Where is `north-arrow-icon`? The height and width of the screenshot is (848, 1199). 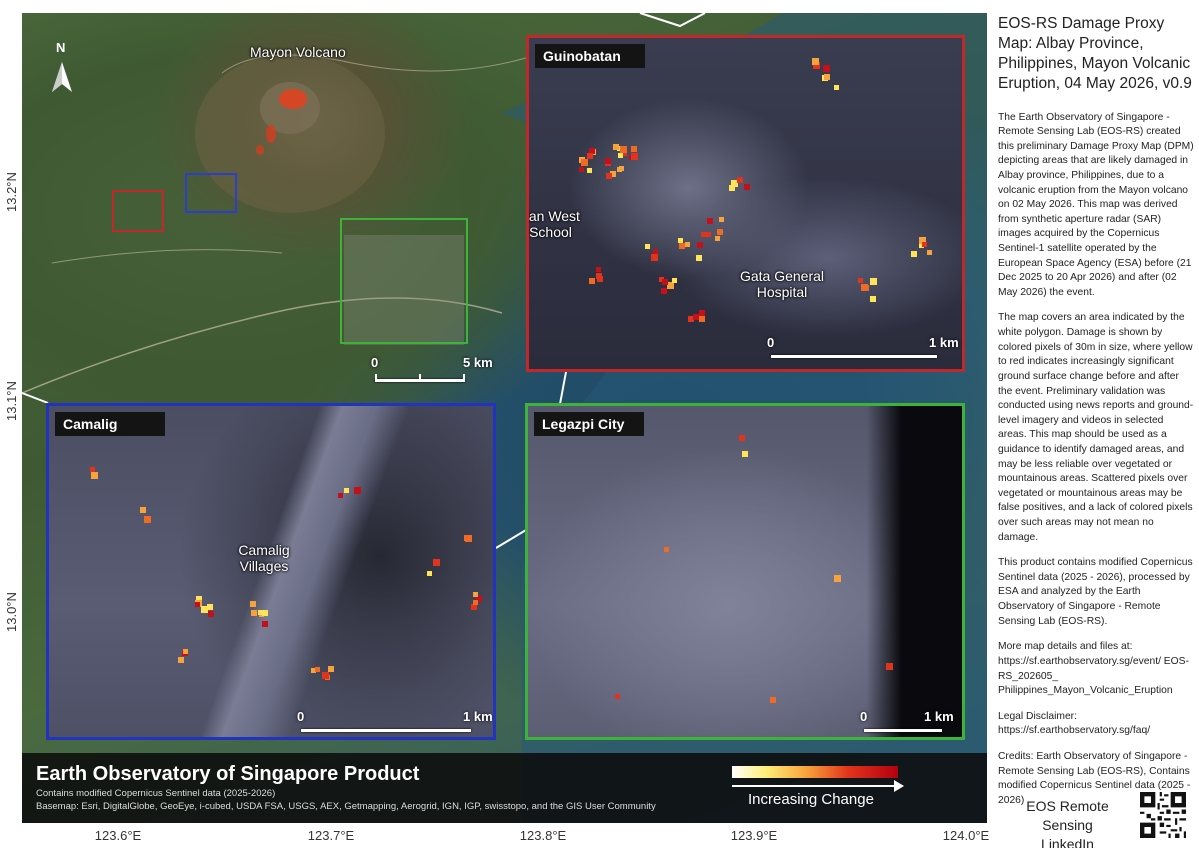 north-arrow-icon is located at coordinates (62, 77).